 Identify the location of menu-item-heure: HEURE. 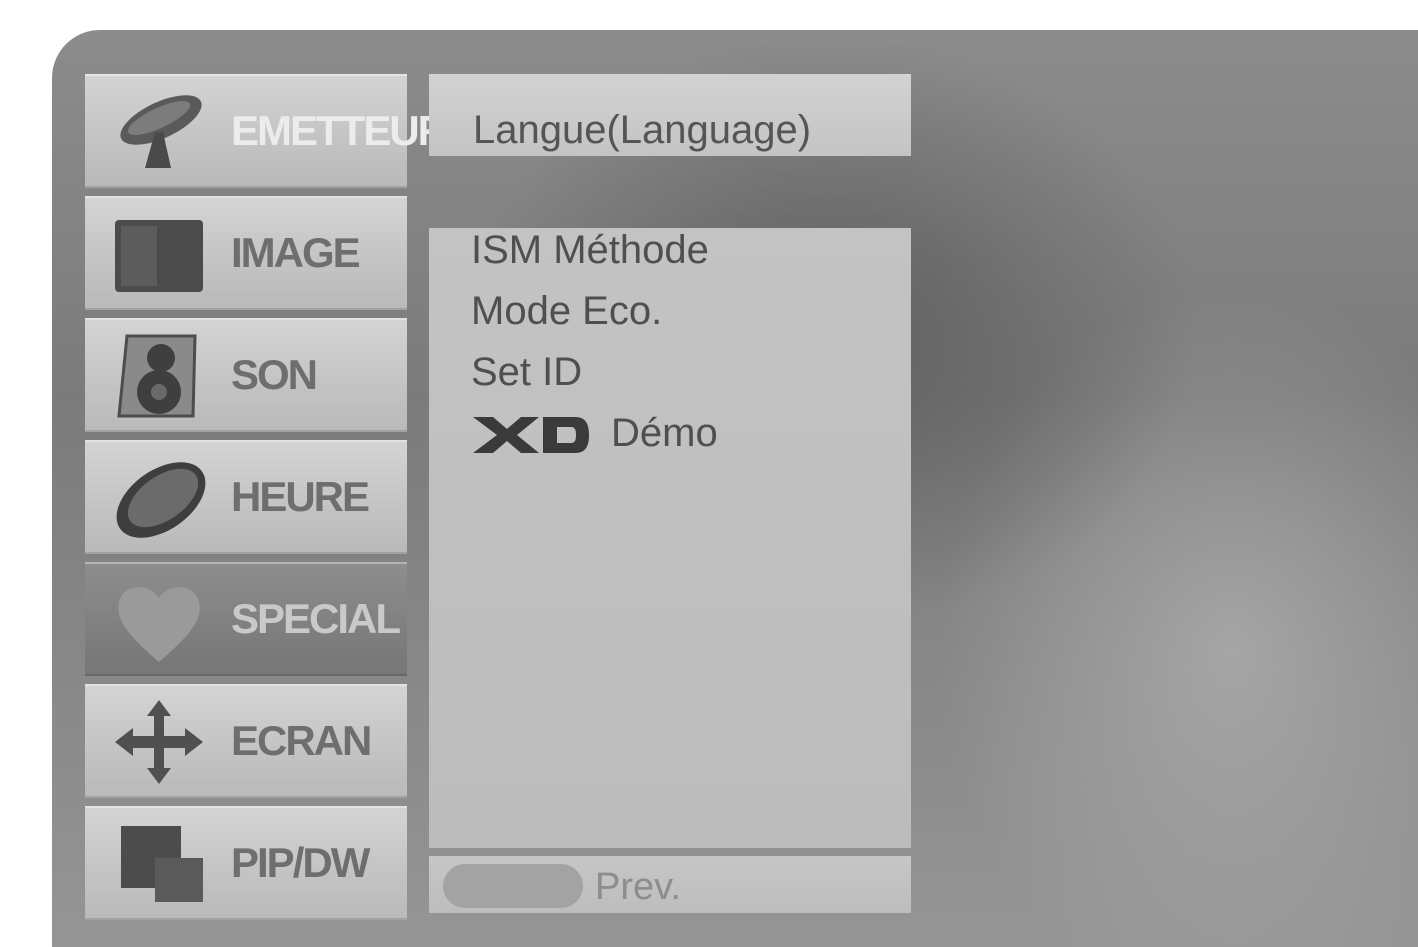
(246, 497).